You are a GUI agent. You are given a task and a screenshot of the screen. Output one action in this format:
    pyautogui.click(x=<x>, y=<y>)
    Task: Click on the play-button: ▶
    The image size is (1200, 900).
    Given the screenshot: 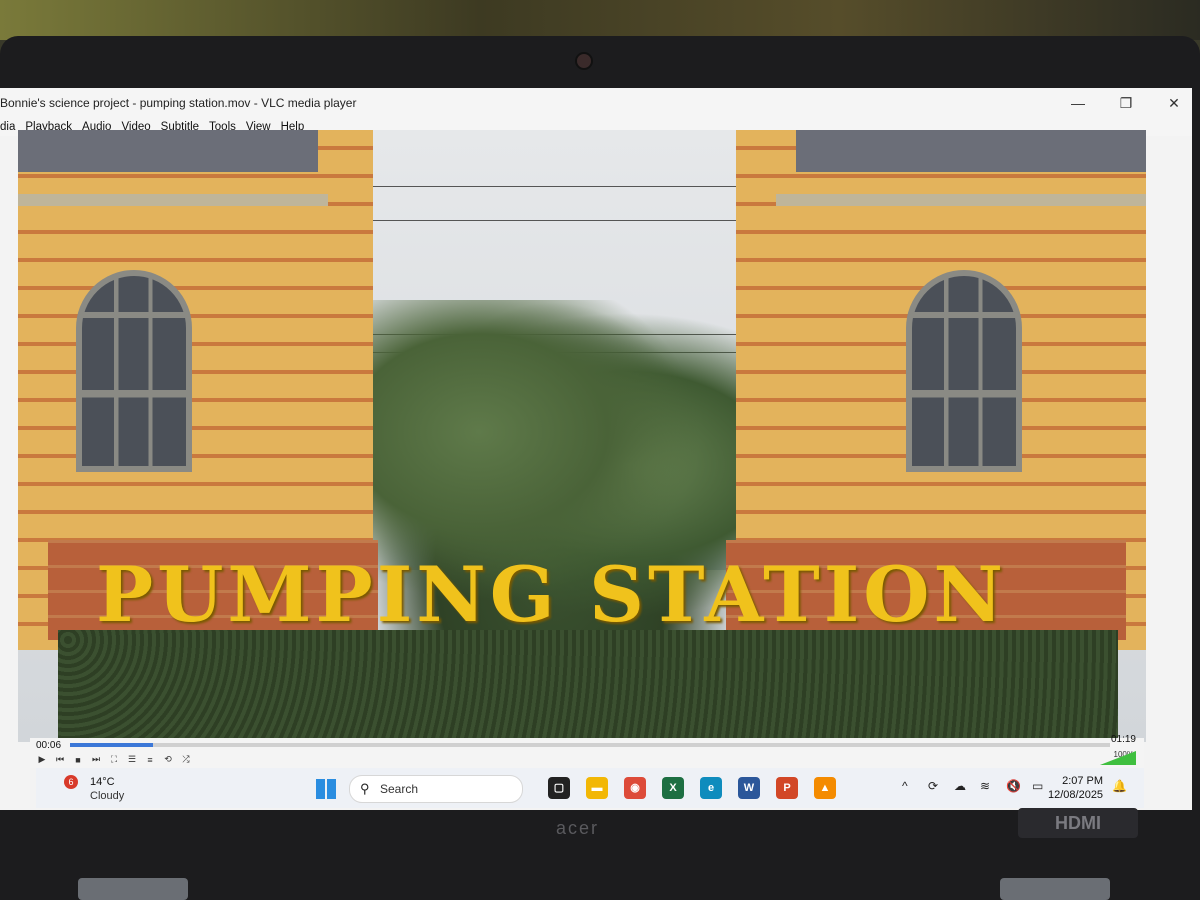 What is the action you would take?
    pyautogui.click(x=42, y=759)
    